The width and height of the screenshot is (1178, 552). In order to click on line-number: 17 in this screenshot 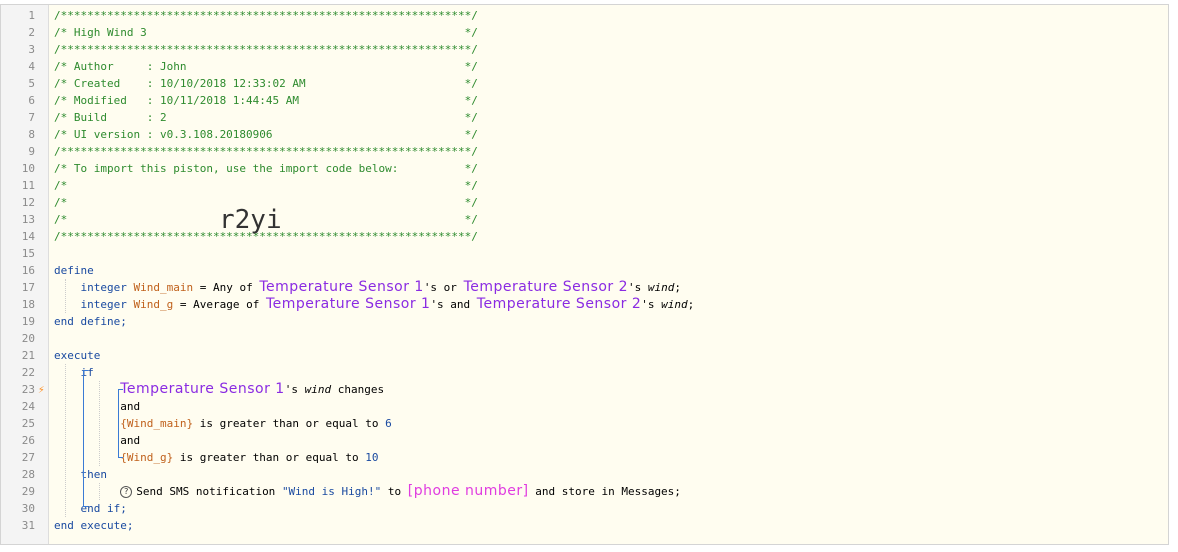, I will do `click(28, 287)`.